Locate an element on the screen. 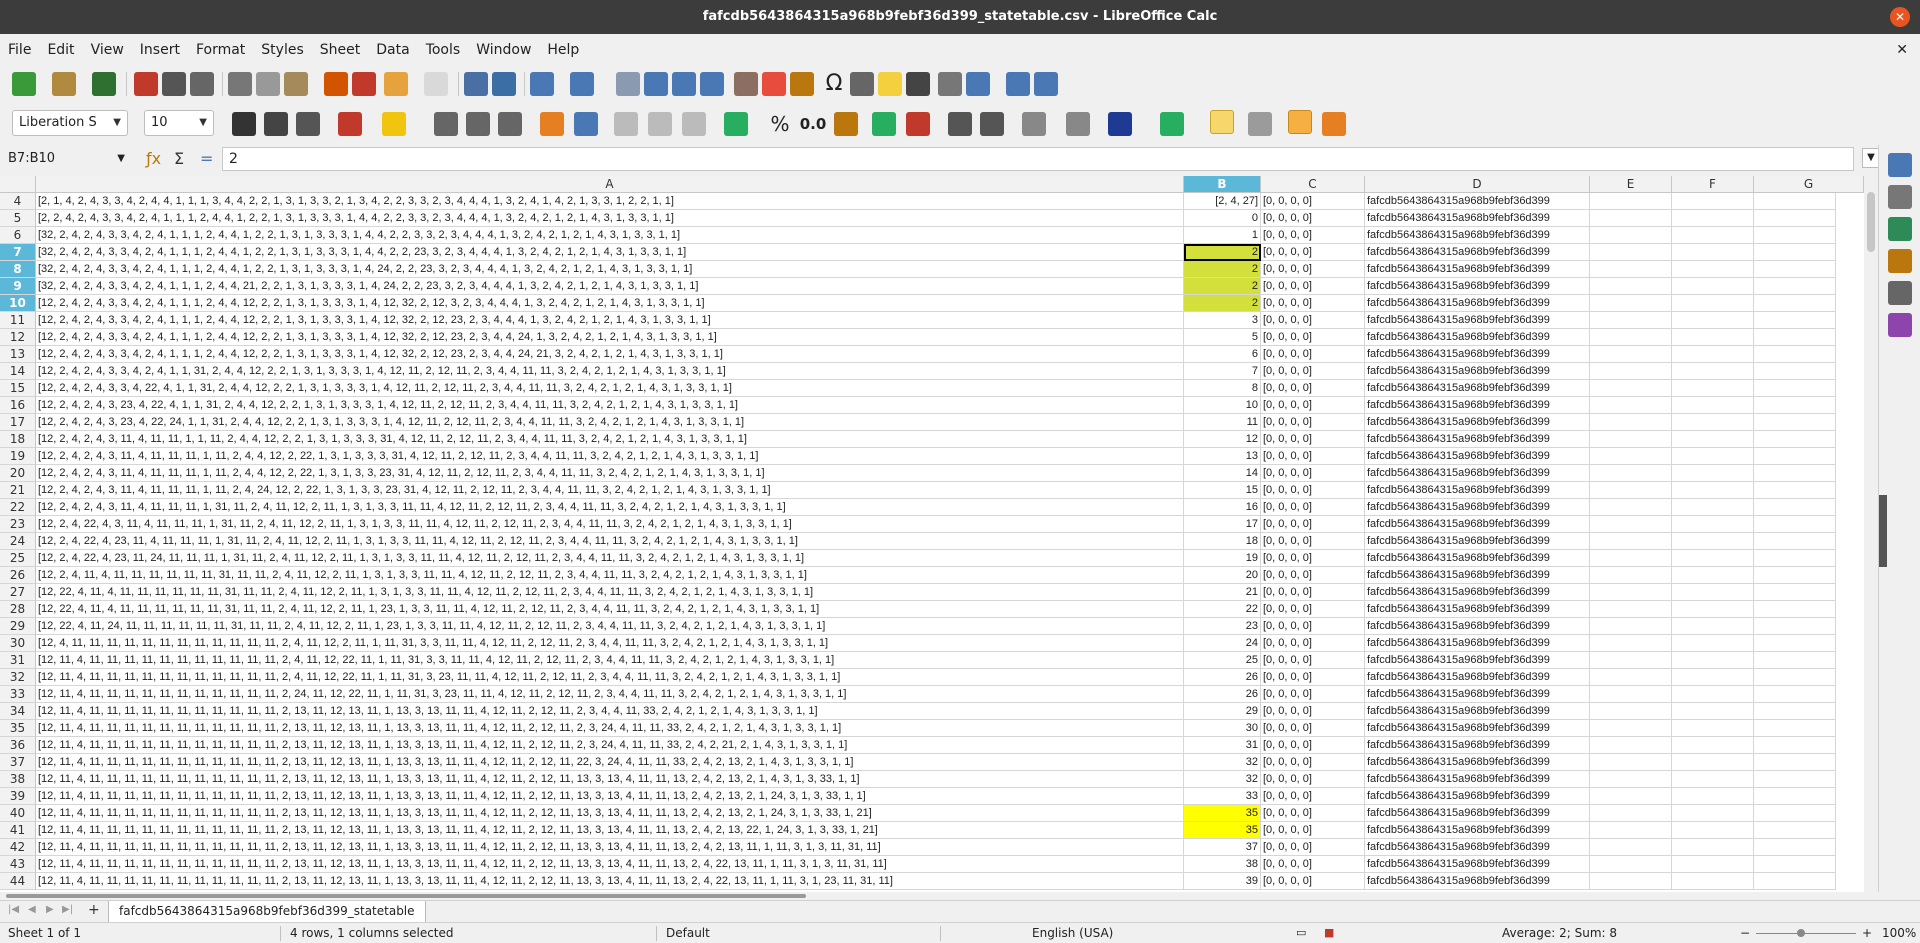  column-header-e: E is located at coordinates (1631, 184).